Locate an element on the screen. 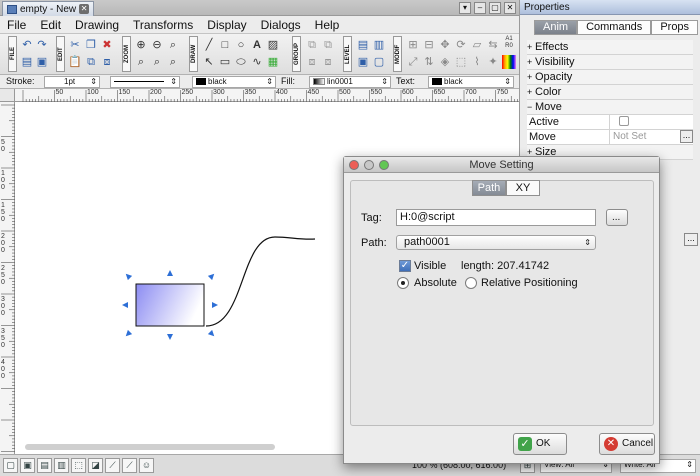 The height and width of the screenshot is (476, 700). ok-button: ✓ OK is located at coordinates (540, 444).